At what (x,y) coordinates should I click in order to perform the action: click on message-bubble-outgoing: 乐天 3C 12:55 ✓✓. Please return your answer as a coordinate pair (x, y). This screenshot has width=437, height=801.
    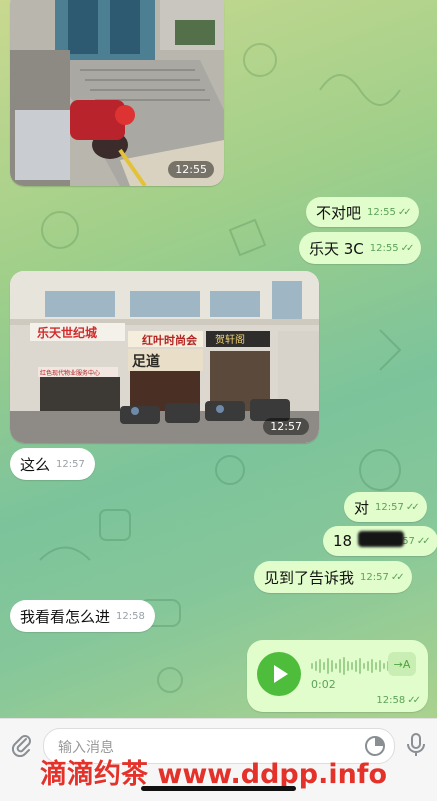
    Looking at the image, I should click on (360, 248).